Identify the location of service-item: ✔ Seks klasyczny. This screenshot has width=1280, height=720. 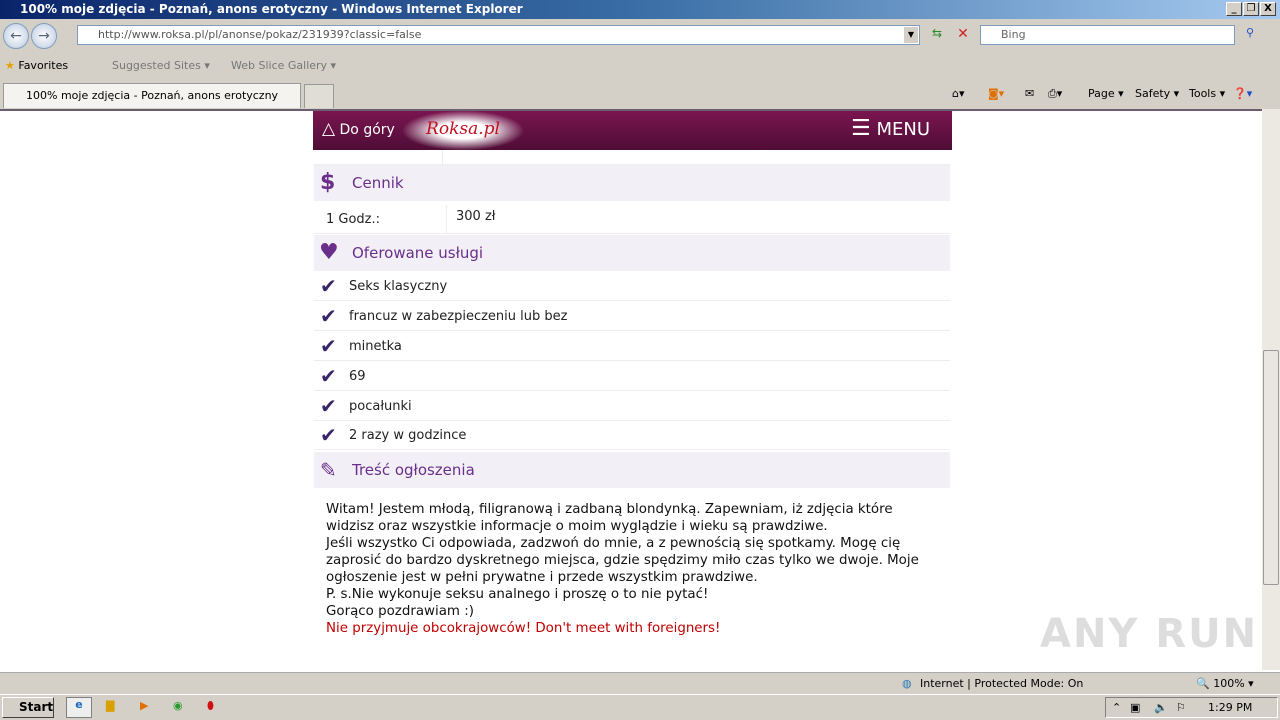
(632, 286).